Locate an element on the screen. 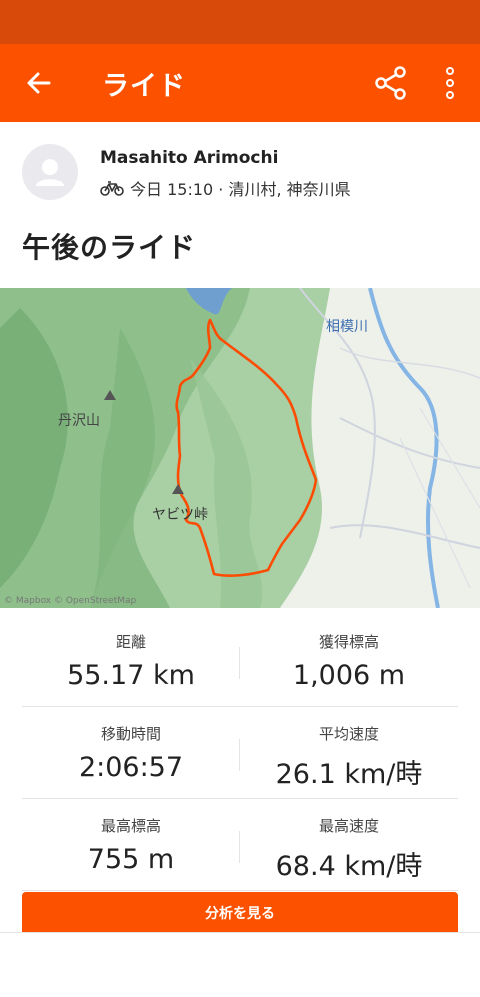 The height and width of the screenshot is (997, 480). stat-label: 最高速度 is located at coordinates (348, 826).